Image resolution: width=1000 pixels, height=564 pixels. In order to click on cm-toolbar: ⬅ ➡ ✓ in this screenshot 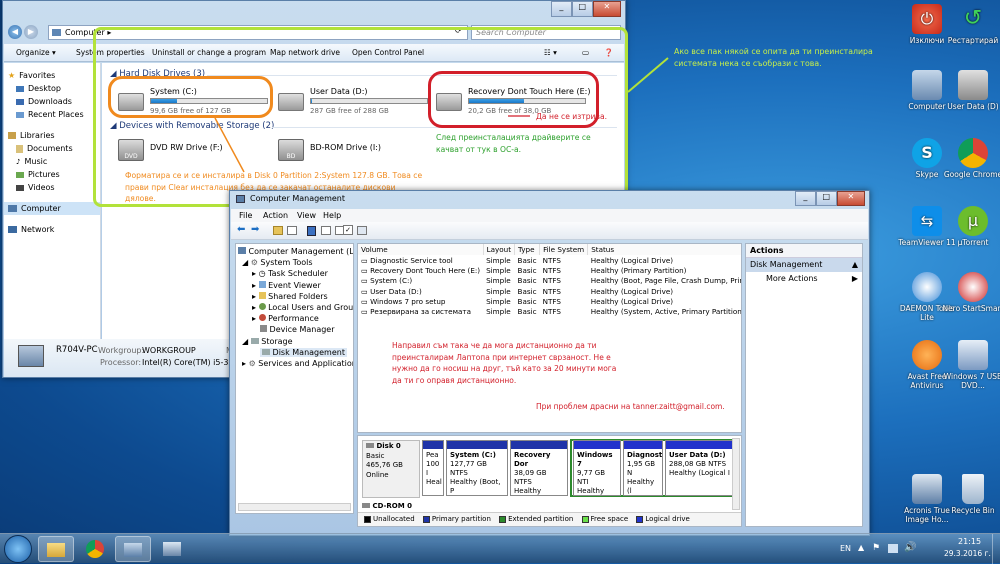, I will do `click(549, 231)`.